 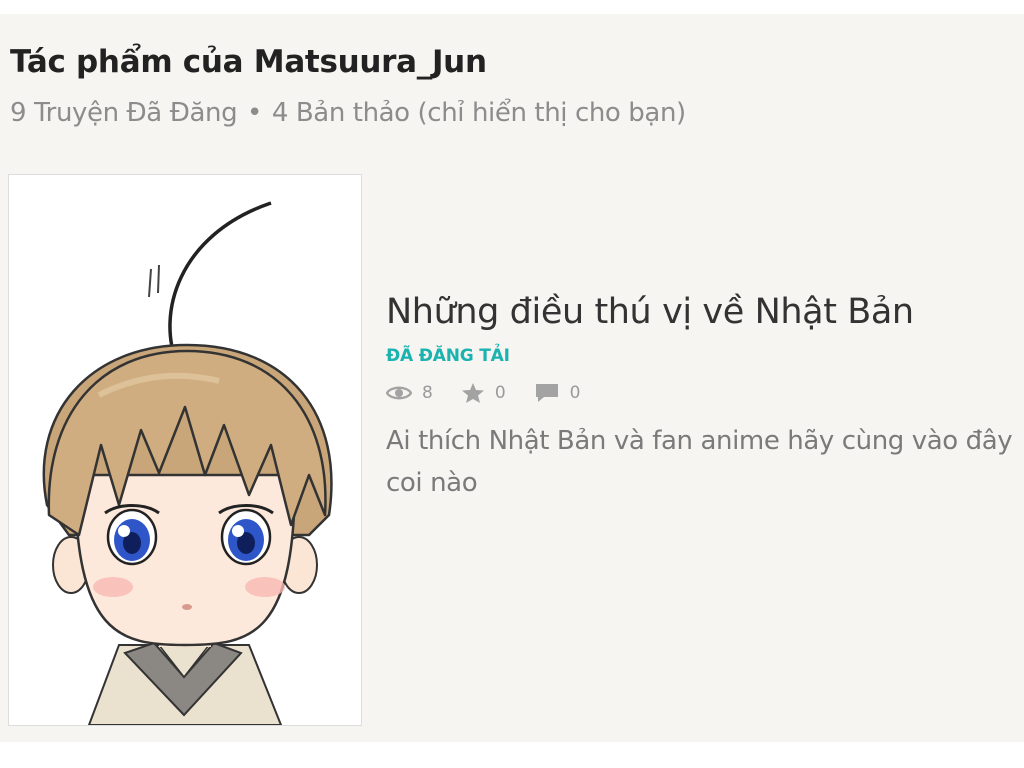 I want to click on section-title: Tác phẩm của Matsuura_Jun, so click(x=248, y=62).